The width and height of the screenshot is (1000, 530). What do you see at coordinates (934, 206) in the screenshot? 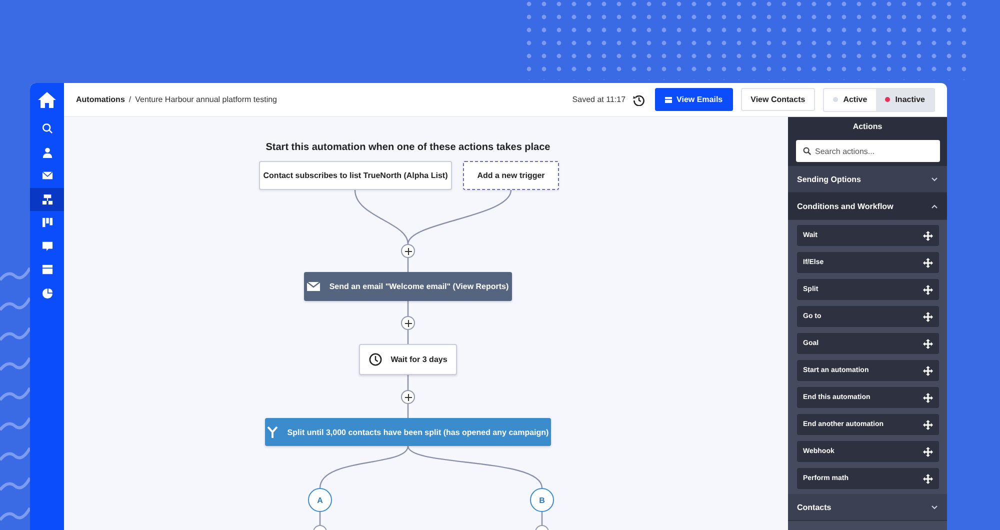
I see `chevron-up-icon` at bounding box center [934, 206].